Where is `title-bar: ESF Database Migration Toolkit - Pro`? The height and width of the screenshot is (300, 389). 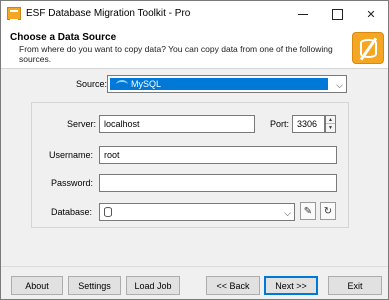
title-bar: ESF Database Migration Toolkit - Pro is located at coordinates (194, 14).